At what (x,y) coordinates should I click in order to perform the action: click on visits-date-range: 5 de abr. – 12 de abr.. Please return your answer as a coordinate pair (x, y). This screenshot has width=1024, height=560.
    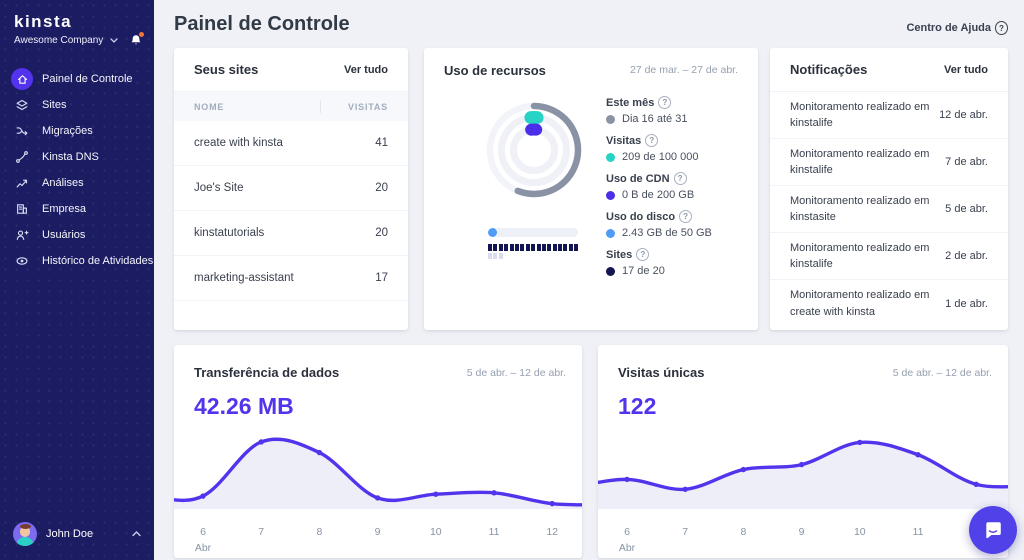
    Looking at the image, I should click on (942, 372).